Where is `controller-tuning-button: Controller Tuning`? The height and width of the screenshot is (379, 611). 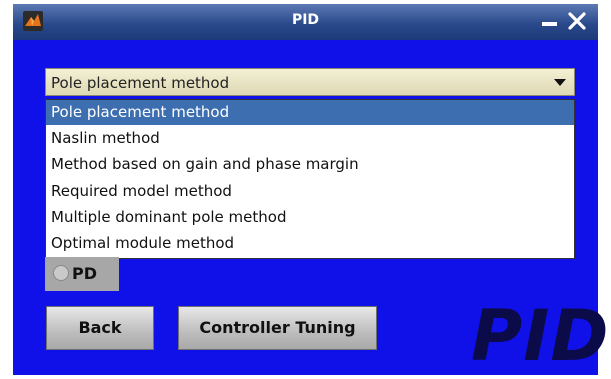
controller-tuning-button: Controller Tuning is located at coordinates (277, 328).